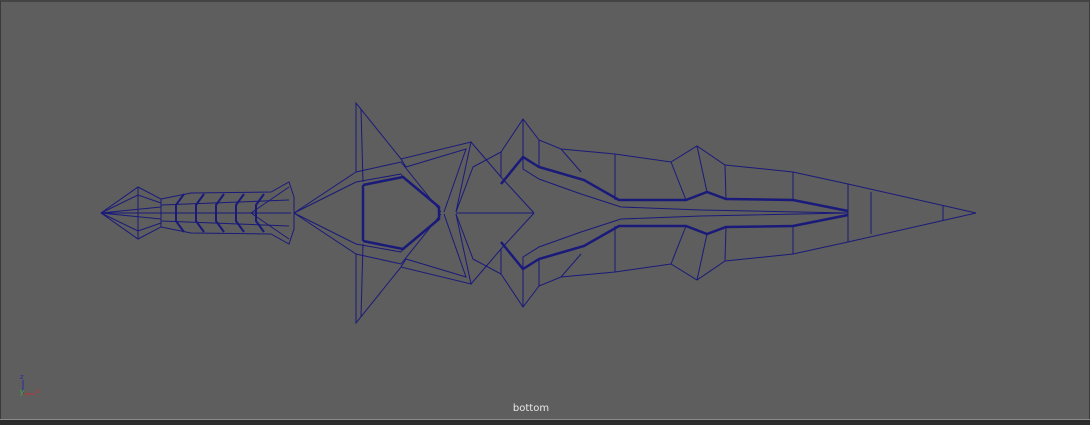  What do you see at coordinates (22, 392) in the screenshot?
I see `axis-y-label: y` at bounding box center [22, 392].